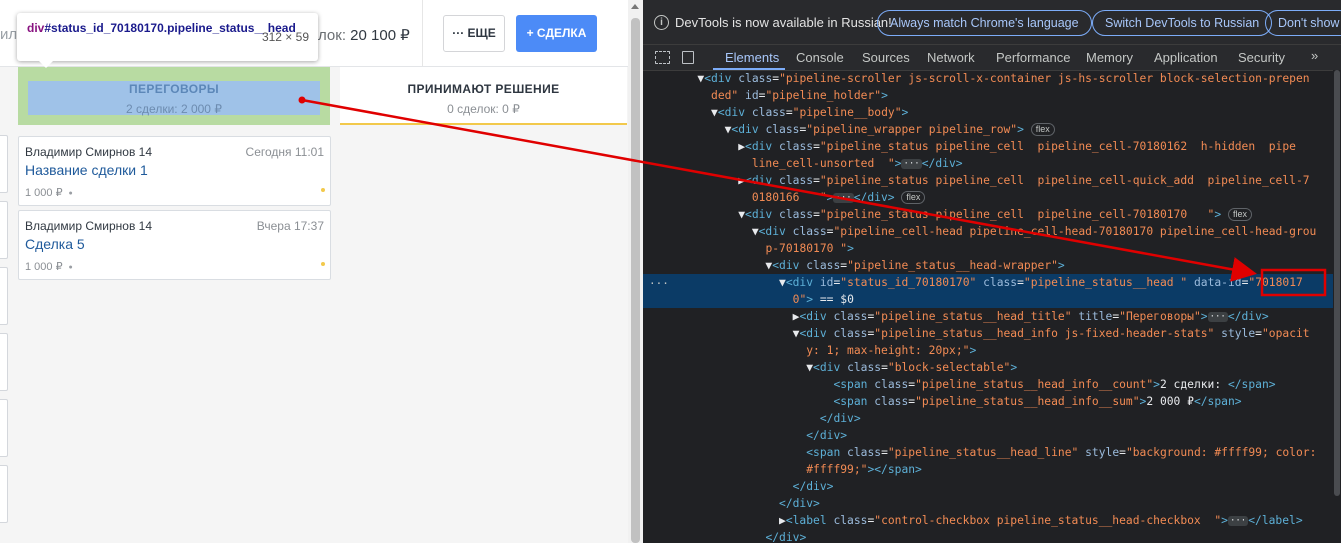 The image size is (1341, 543). What do you see at coordinates (1303, 23) in the screenshot?
I see `dont-show-button: Don't show` at bounding box center [1303, 23].